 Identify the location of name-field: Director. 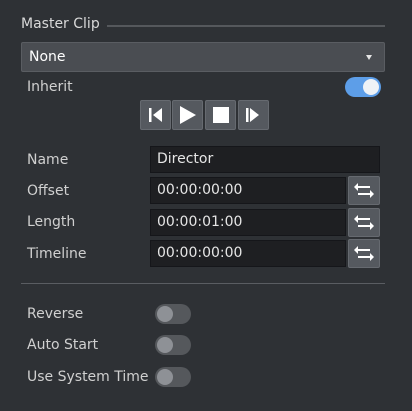
(265, 159).